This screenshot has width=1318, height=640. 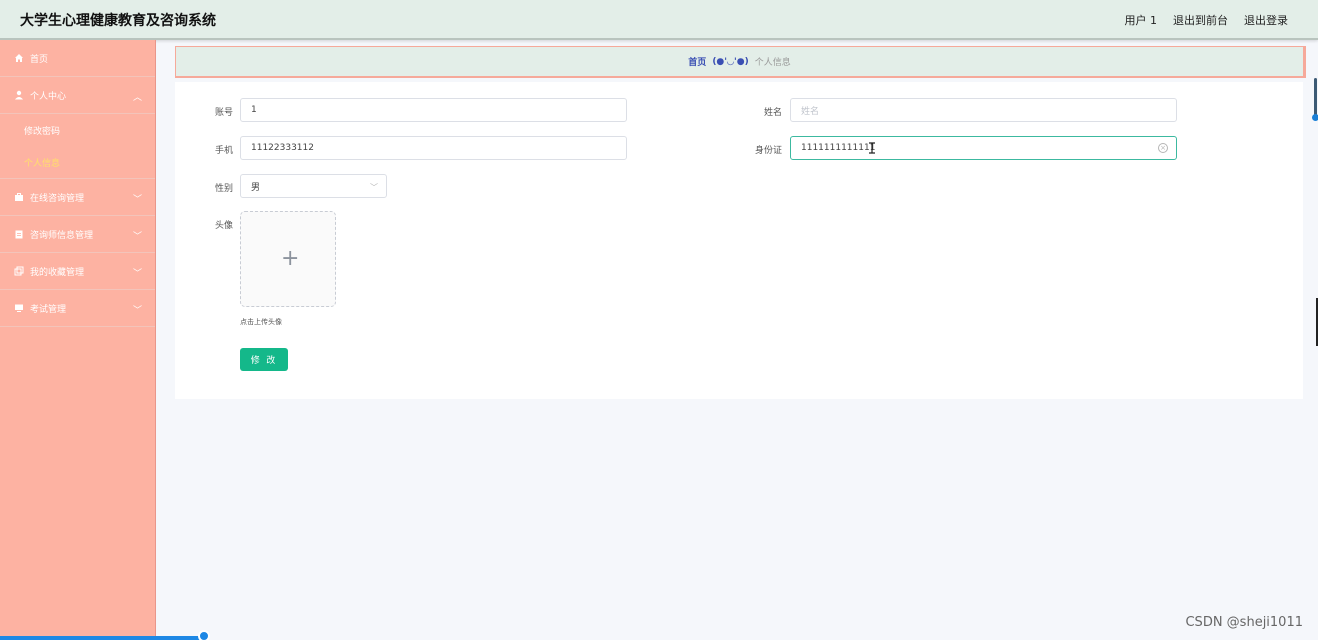 What do you see at coordinates (77, 162) in the screenshot?
I see `sidebar-item-personal-info: 个人信息` at bounding box center [77, 162].